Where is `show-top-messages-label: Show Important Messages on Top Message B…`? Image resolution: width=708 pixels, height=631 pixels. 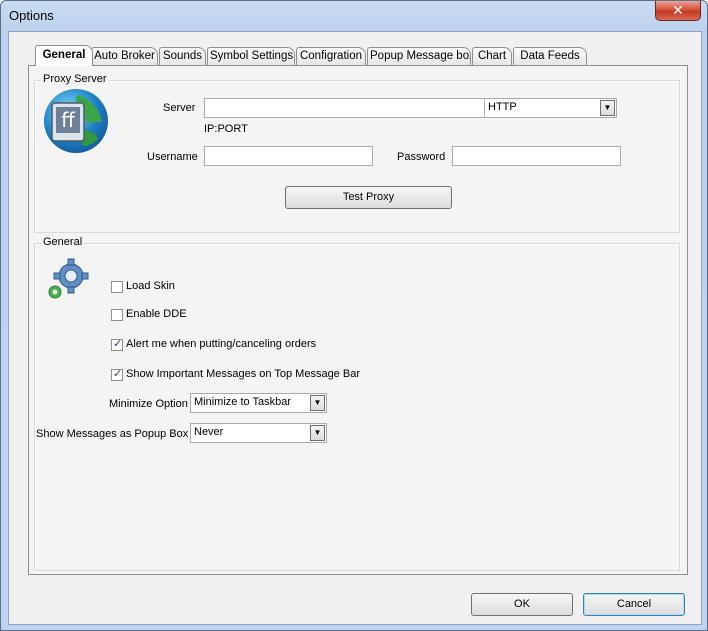 show-top-messages-label: Show Important Messages on Top Message B… is located at coordinates (243, 374).